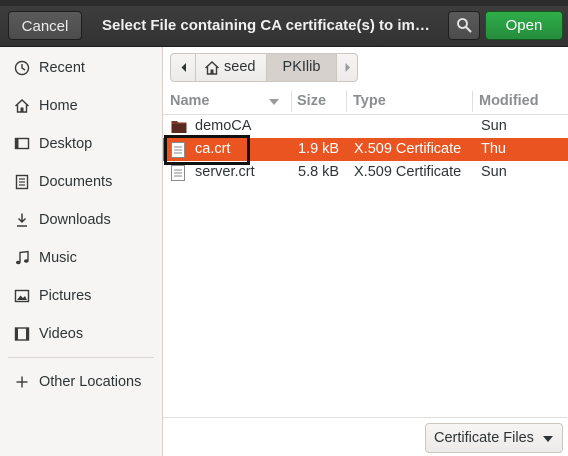 This screenshot has width=568, height=456. What do you see at coordinates (58, 258) in the screenshot?
I see `sidebar-item-label: Music` at bounding box center [58, 258].